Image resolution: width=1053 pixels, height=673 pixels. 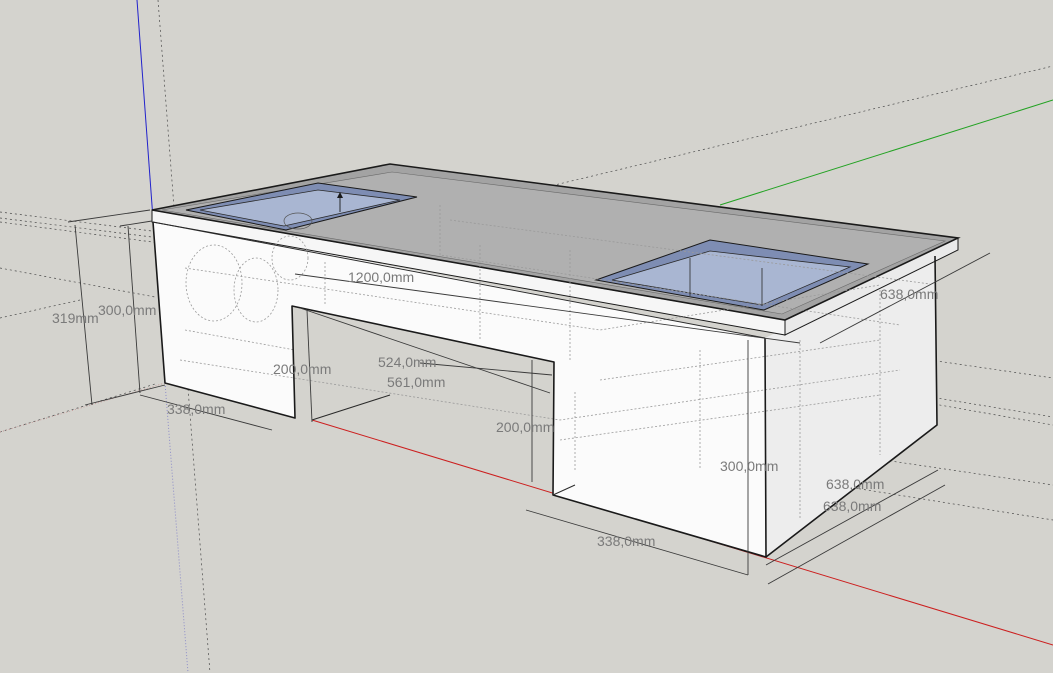 I want to click on dim-height-overall: 319mm, so click(x=75, y=318).